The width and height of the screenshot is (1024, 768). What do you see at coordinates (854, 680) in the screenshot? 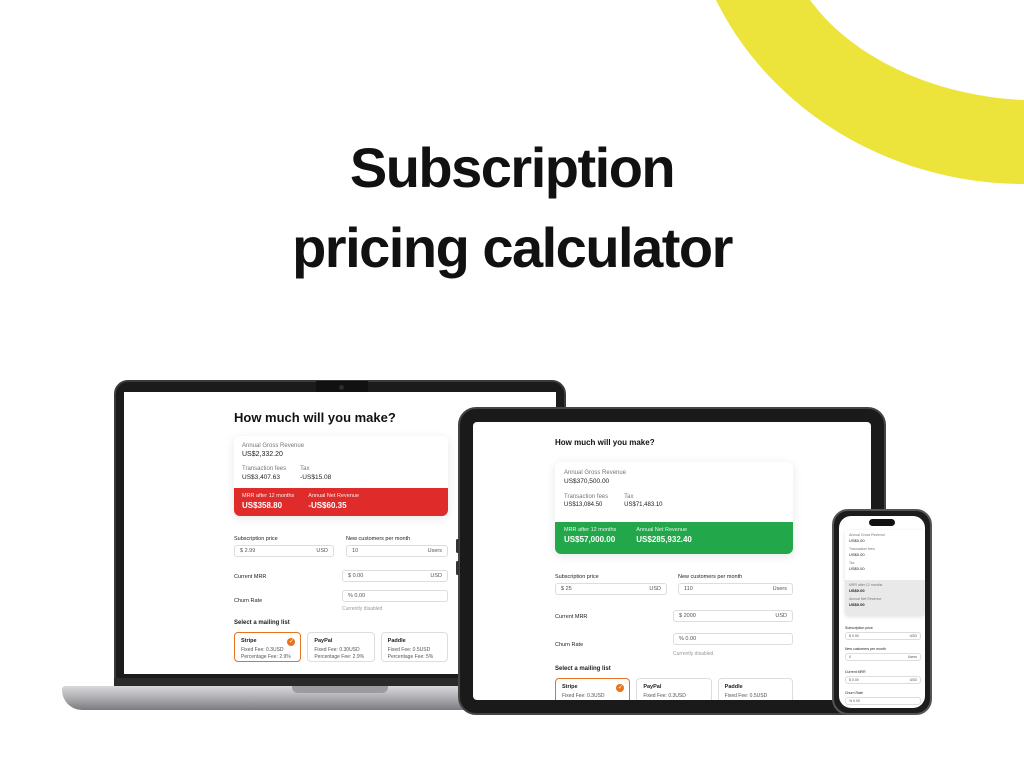
I see `current-mrr-value: $ 0.00` at bounding box center [854, 680].